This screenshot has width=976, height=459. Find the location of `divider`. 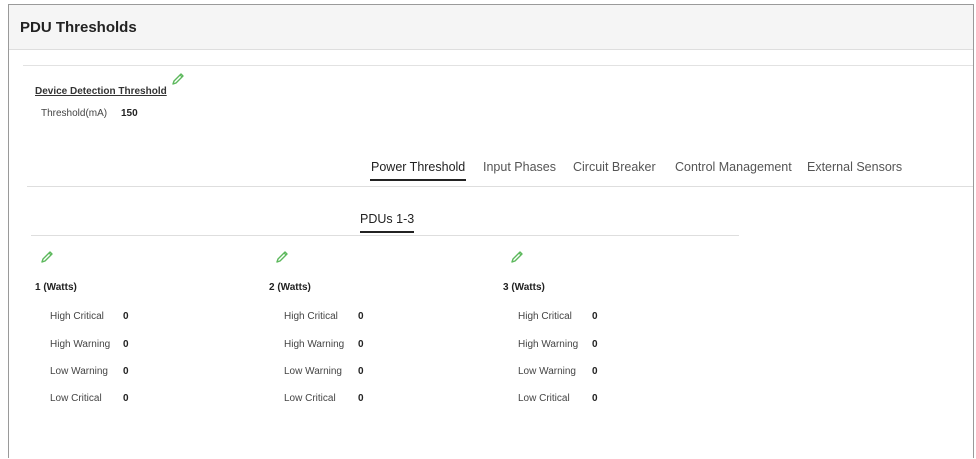

divider is located at coordinates (498, 65).